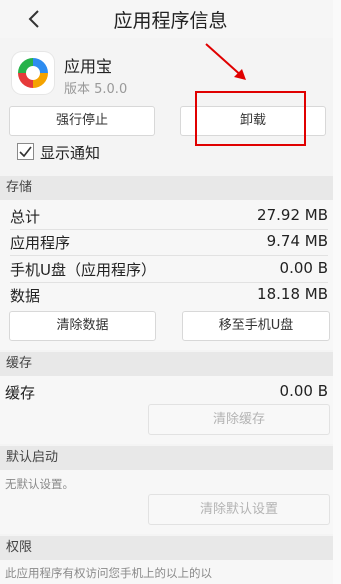  Describe the element at coordinates (166, 548) in the screenshot. I see `permissions-section-header: 权限` at that location.